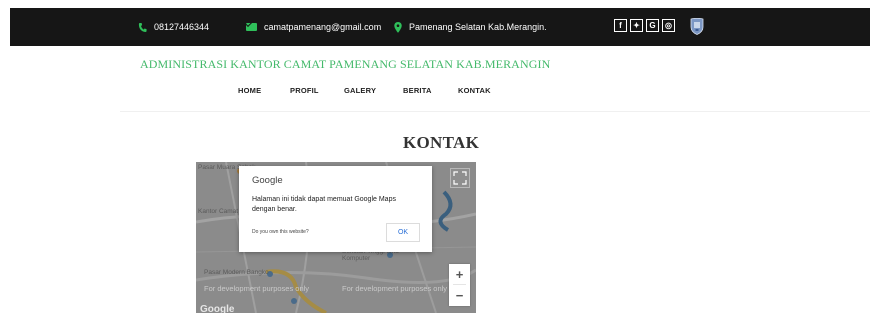  I want to click on google-map-logo: Google, so click(217, 308).